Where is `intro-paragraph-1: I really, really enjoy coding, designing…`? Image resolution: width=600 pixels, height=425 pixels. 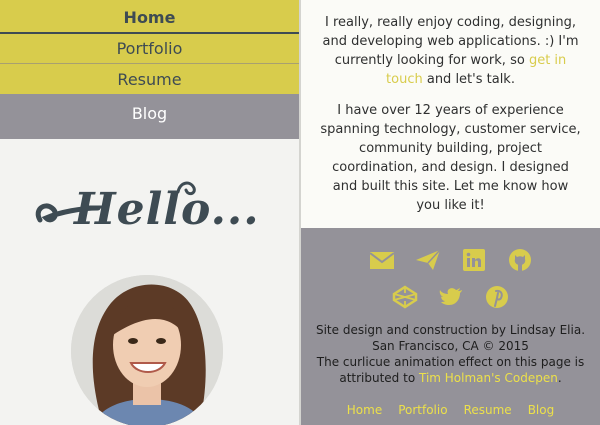
intro-paragraph-1: I really, really enjoy coding, designing… is located at coordinates (450, 51).